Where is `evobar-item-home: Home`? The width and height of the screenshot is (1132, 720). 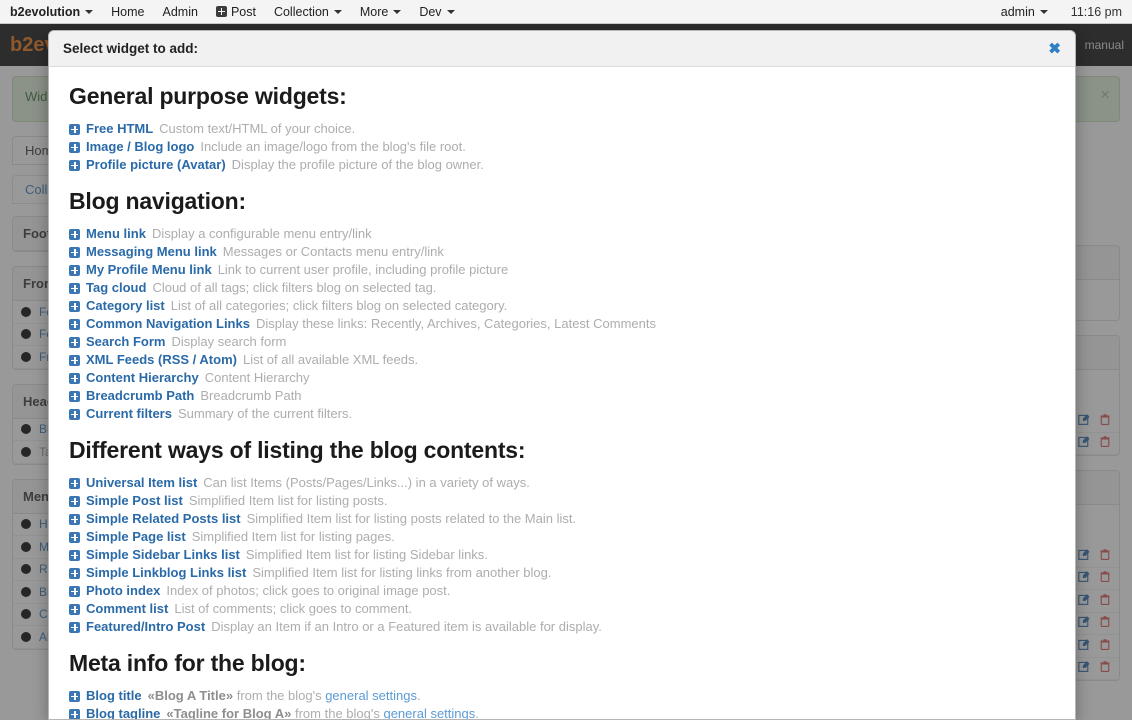 evobar-item-home: Home is located at coordinates (127, 12).